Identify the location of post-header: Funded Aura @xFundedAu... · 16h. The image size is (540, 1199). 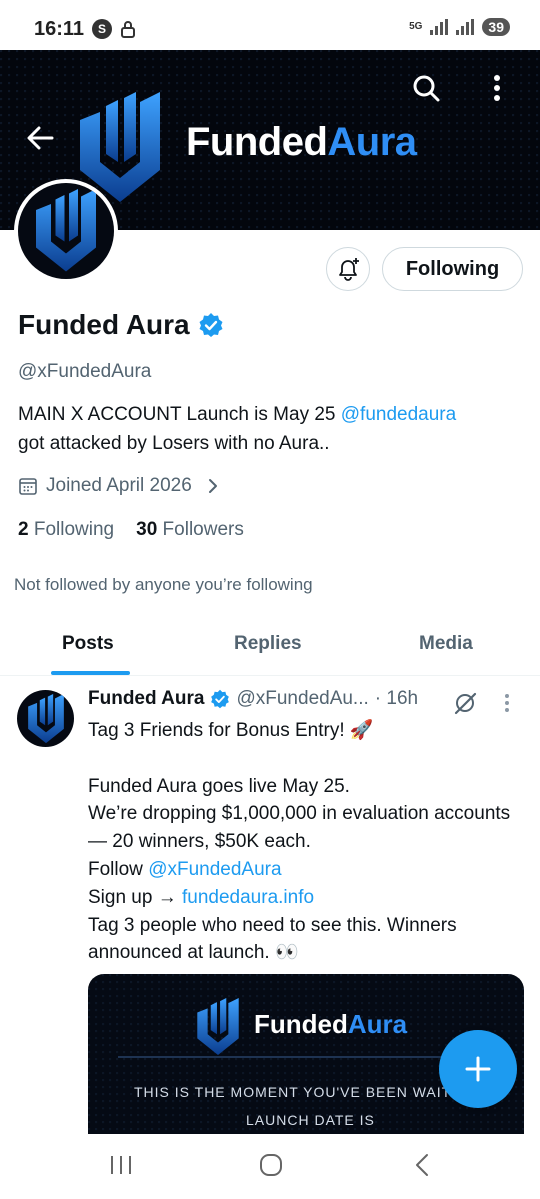
(253, 699).